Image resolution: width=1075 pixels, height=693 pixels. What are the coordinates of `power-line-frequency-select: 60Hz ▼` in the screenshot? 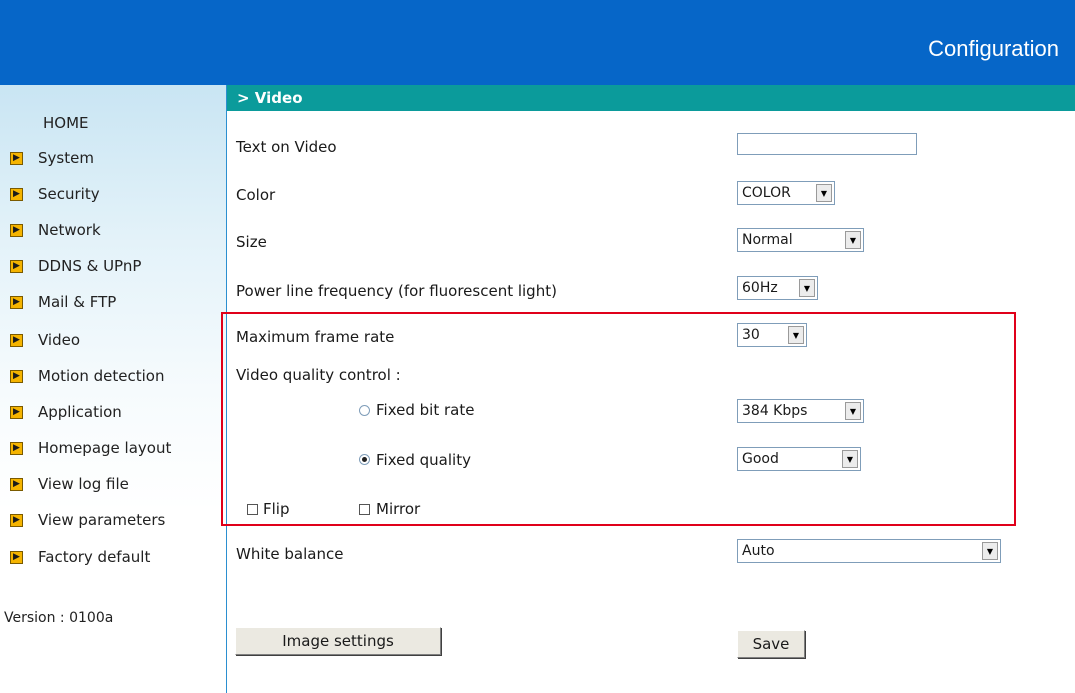 It's located at (777, 288).